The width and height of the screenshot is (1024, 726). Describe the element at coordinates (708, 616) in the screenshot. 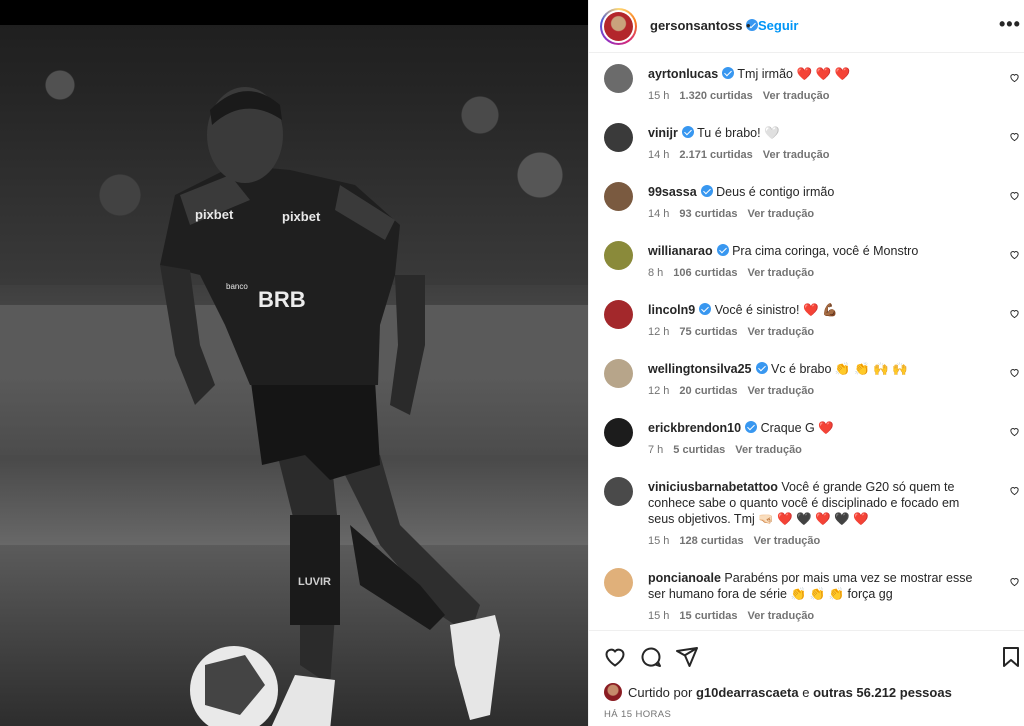

I see `comment-likes: 15 curtidas` at that location.